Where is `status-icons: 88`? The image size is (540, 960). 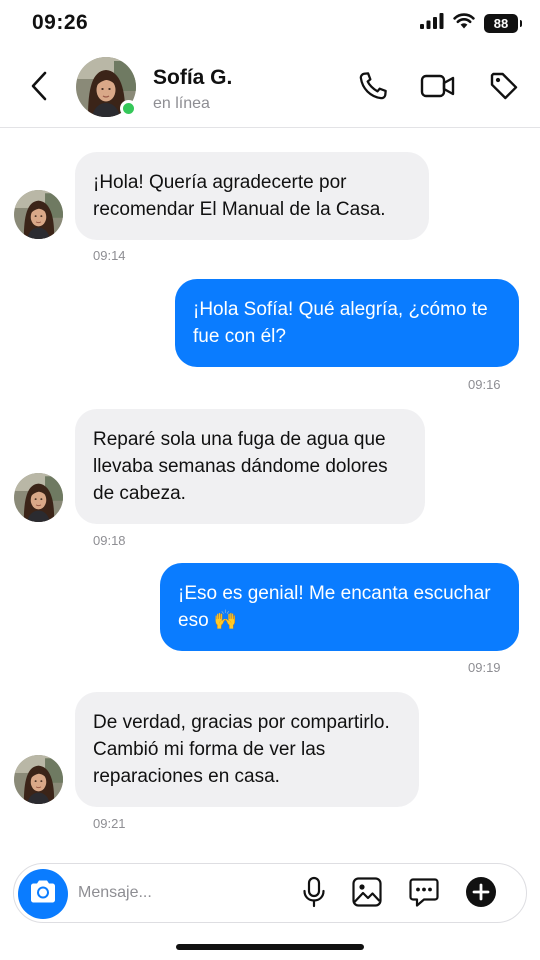
status-icons: 88 is located at coordinates (471, 23).